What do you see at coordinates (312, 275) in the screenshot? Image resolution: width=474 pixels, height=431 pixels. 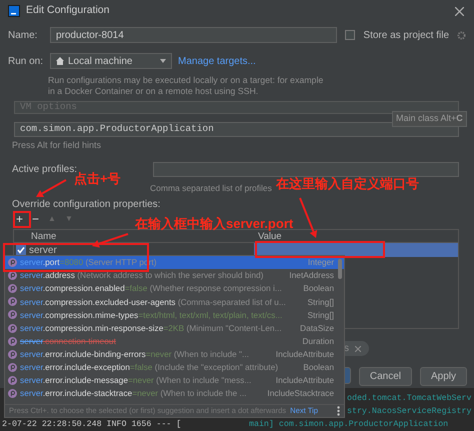 I see `type-label: InetAddress` at bounding box center [312, 275].